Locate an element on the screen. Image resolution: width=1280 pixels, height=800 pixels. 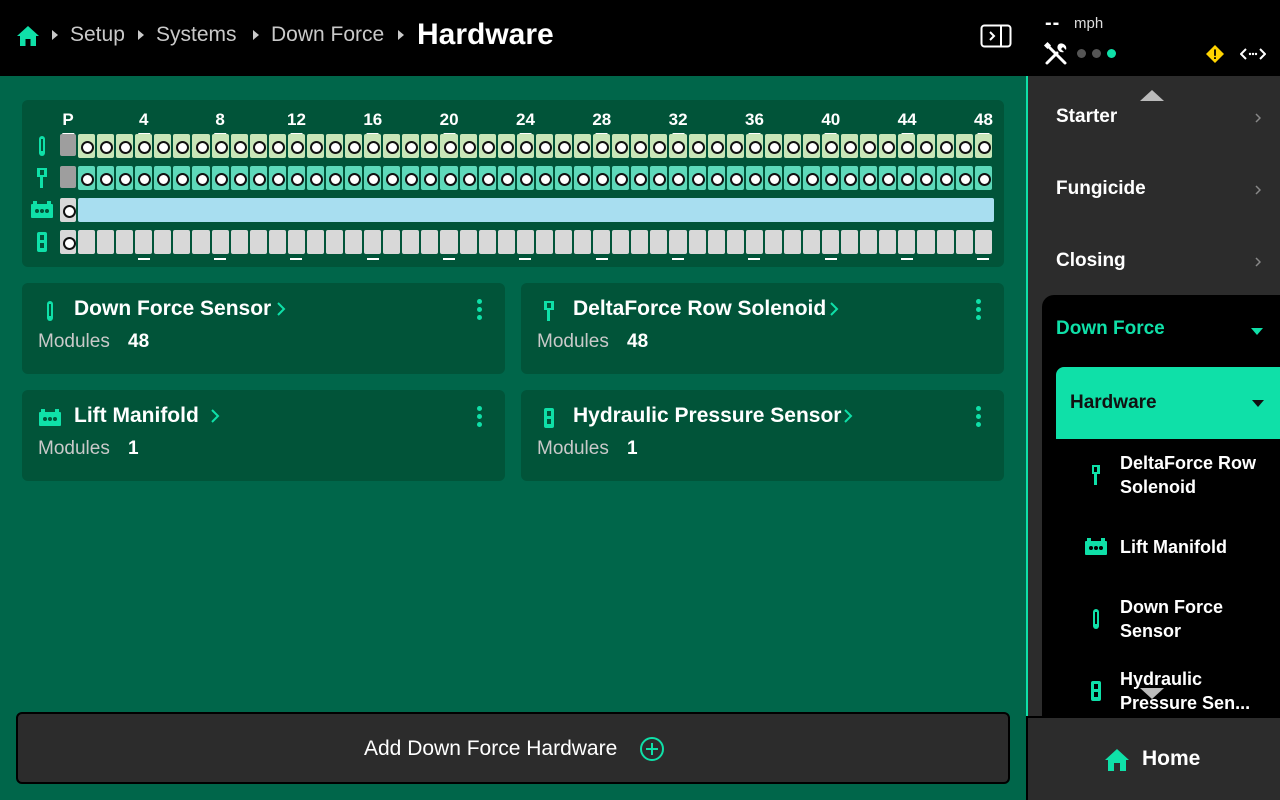
card-hydraulic-pressure-sensor: Hydraulic Pressure Sensor Modules 1 is located at coordinates (762, 435).